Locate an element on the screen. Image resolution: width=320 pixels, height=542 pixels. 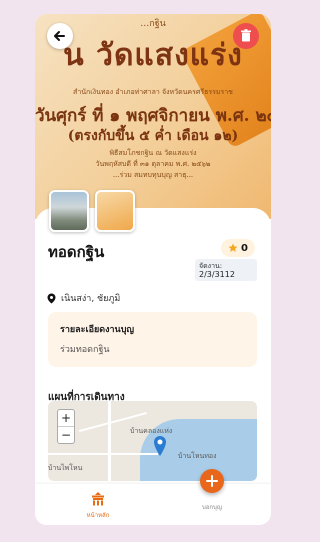
event-date-box: จัดงาน: 2/3/3112 is located at coordinates (226, 270).